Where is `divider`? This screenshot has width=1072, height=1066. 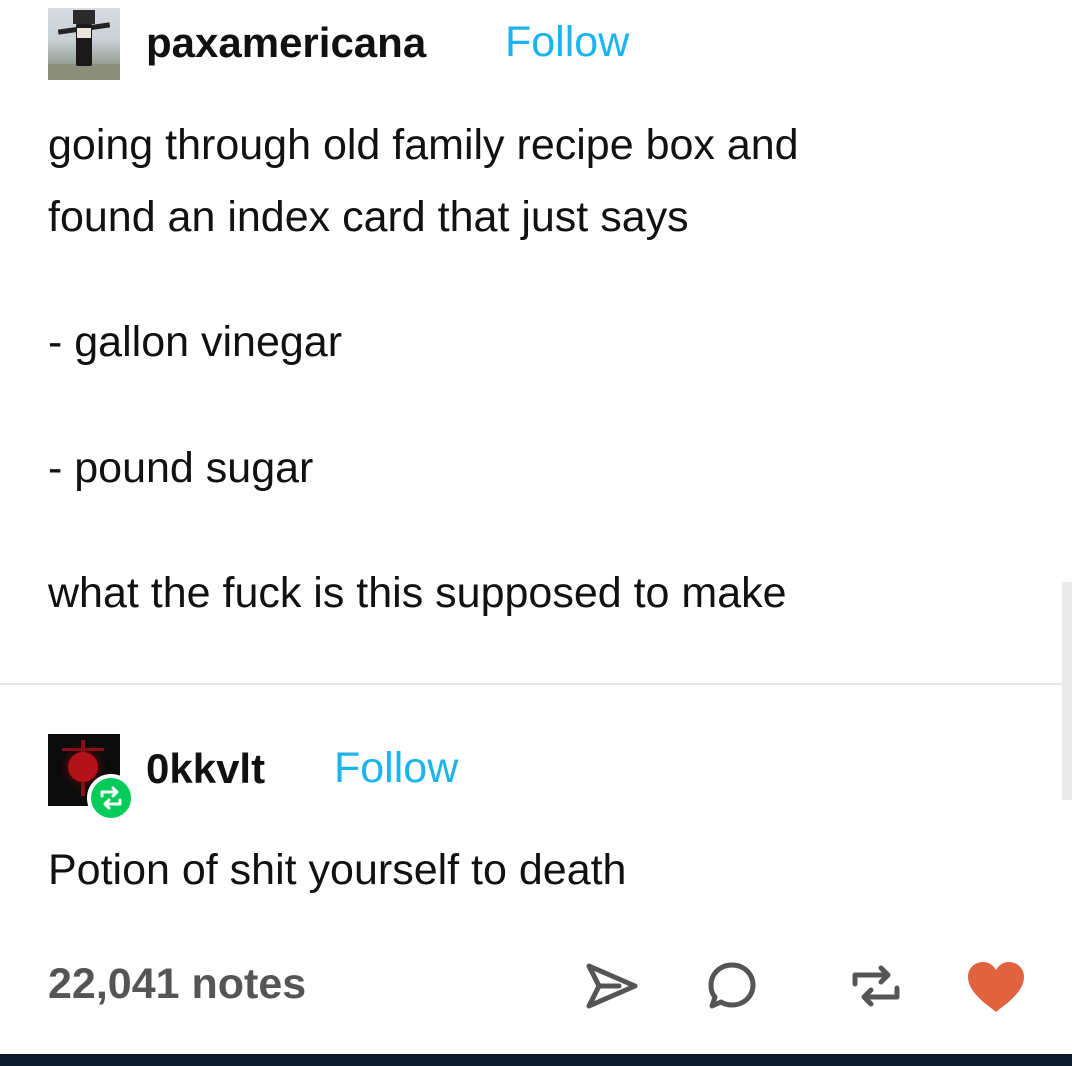
divider is located at coordinates (536, 684).